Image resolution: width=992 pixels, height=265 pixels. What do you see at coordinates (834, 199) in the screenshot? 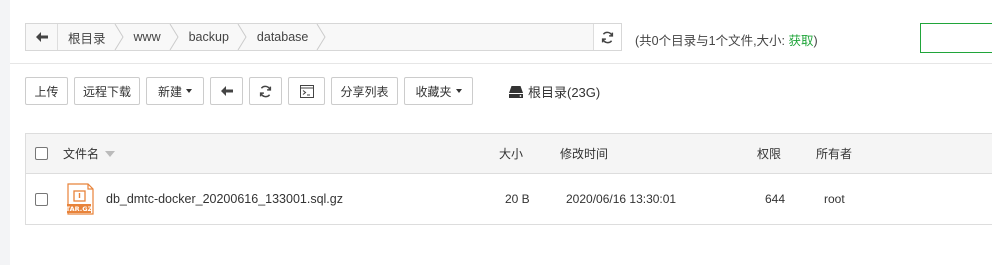
I see `file-owner: root` at bounding box center [834, 199].